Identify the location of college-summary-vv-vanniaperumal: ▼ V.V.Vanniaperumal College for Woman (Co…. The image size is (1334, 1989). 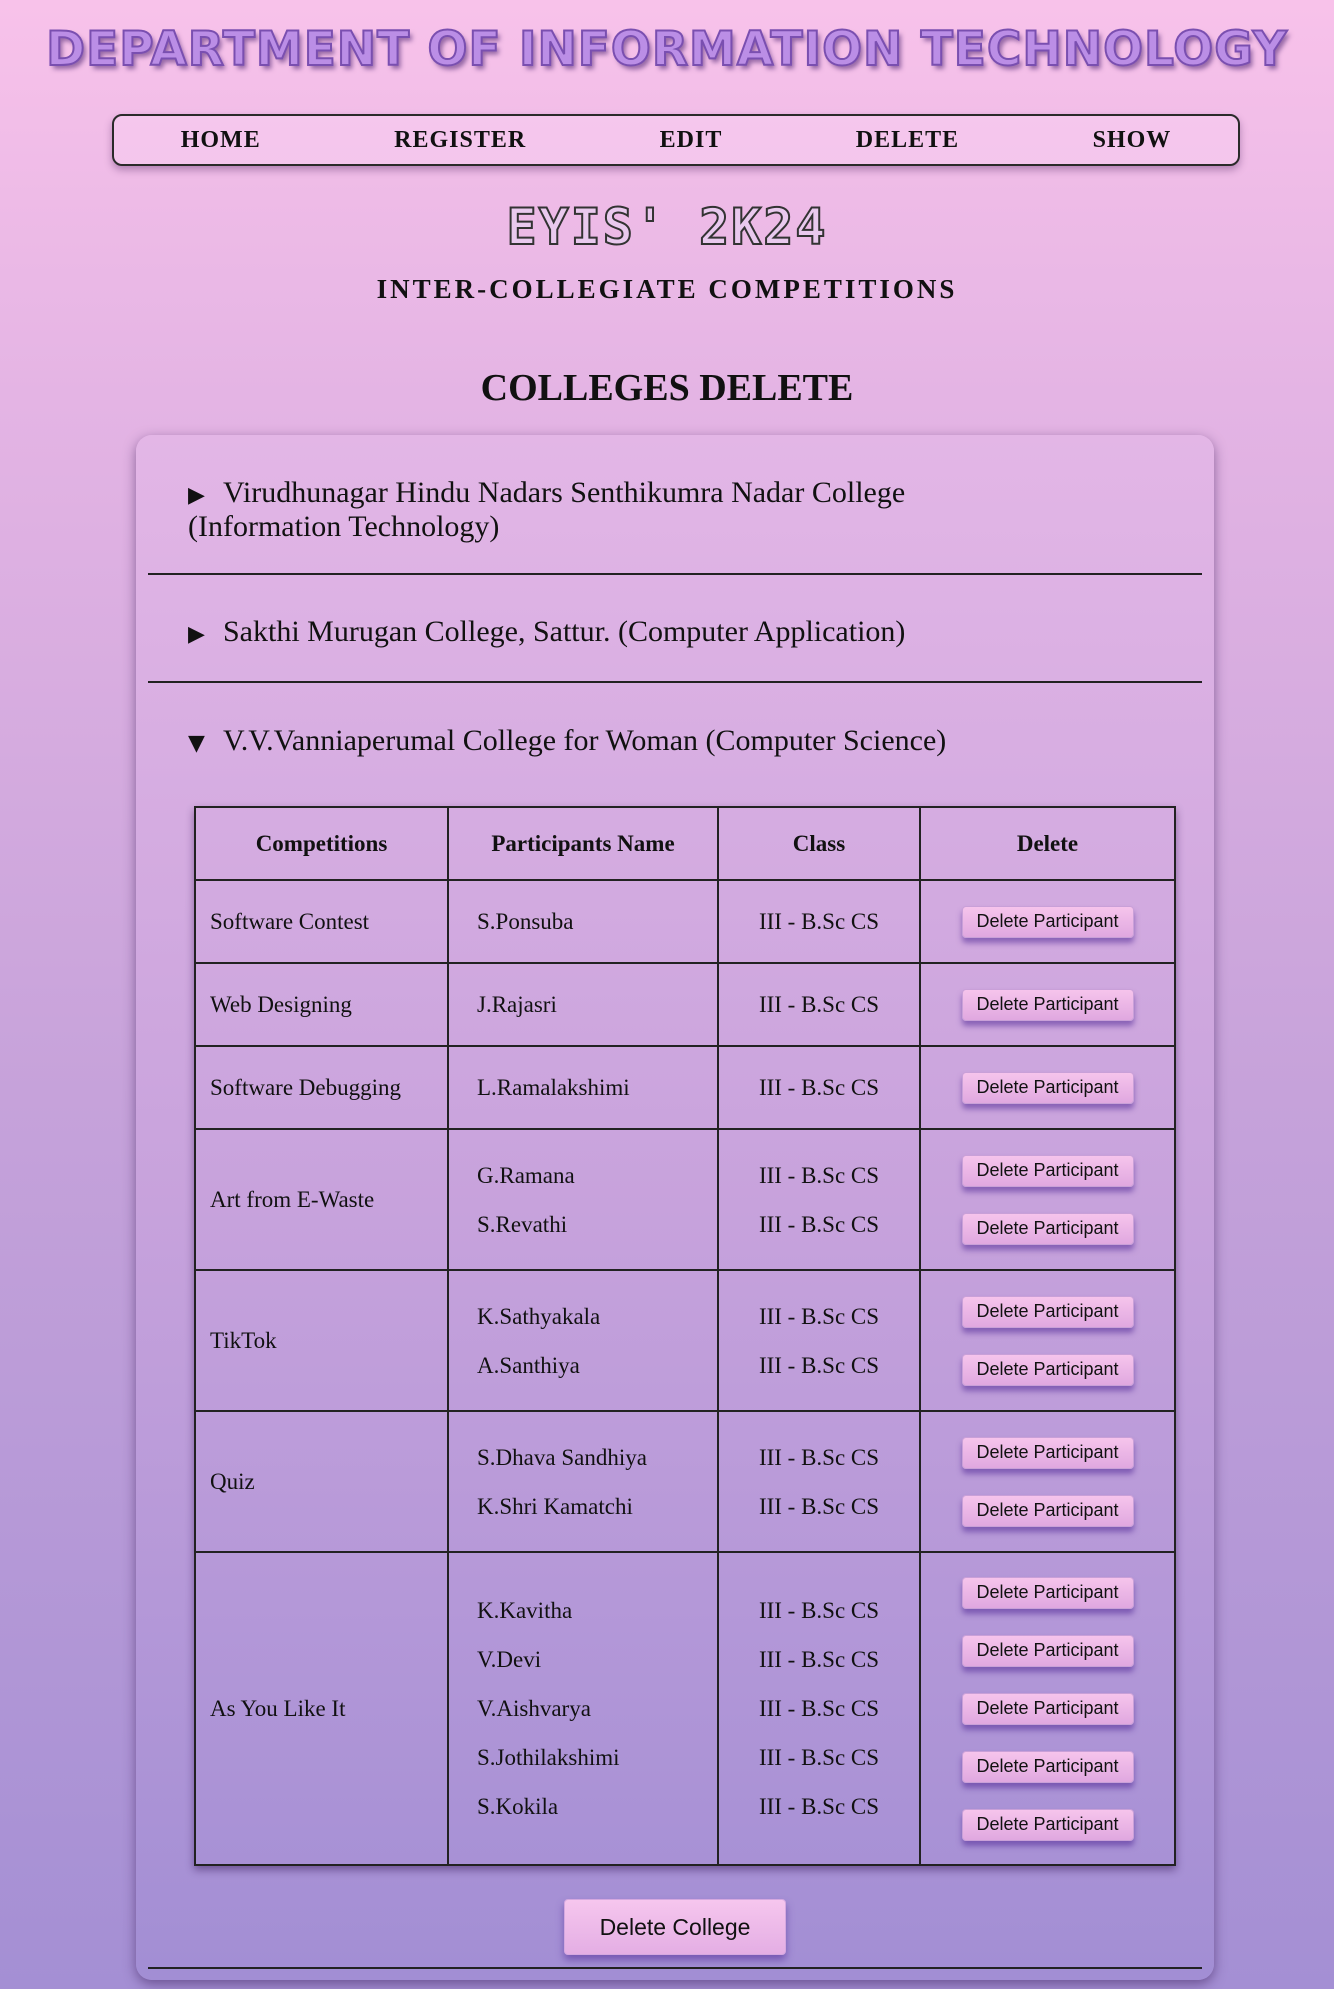
(638, 742).